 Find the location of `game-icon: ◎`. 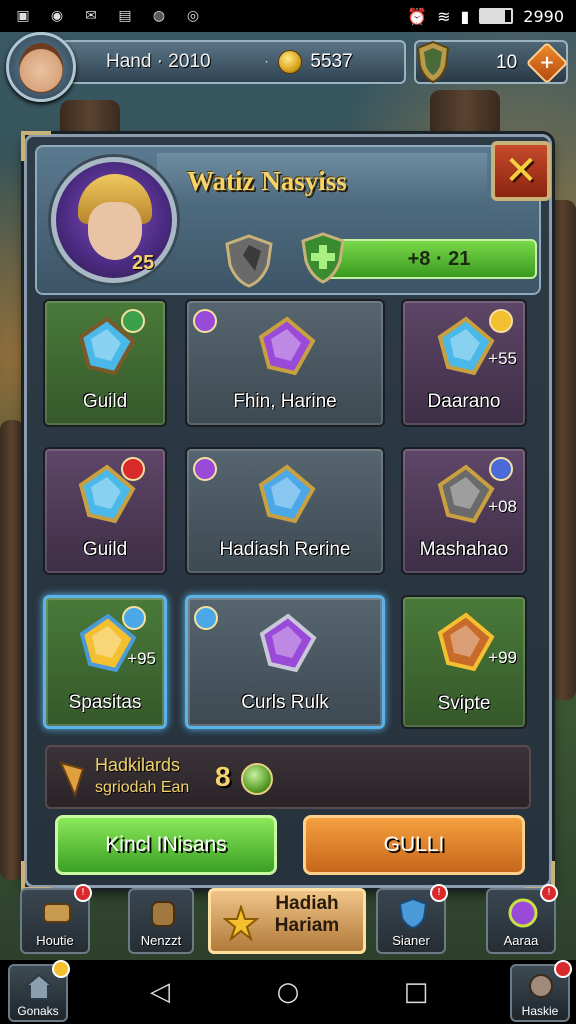

game-icon: ◎ is located at coordinates (193, 16).